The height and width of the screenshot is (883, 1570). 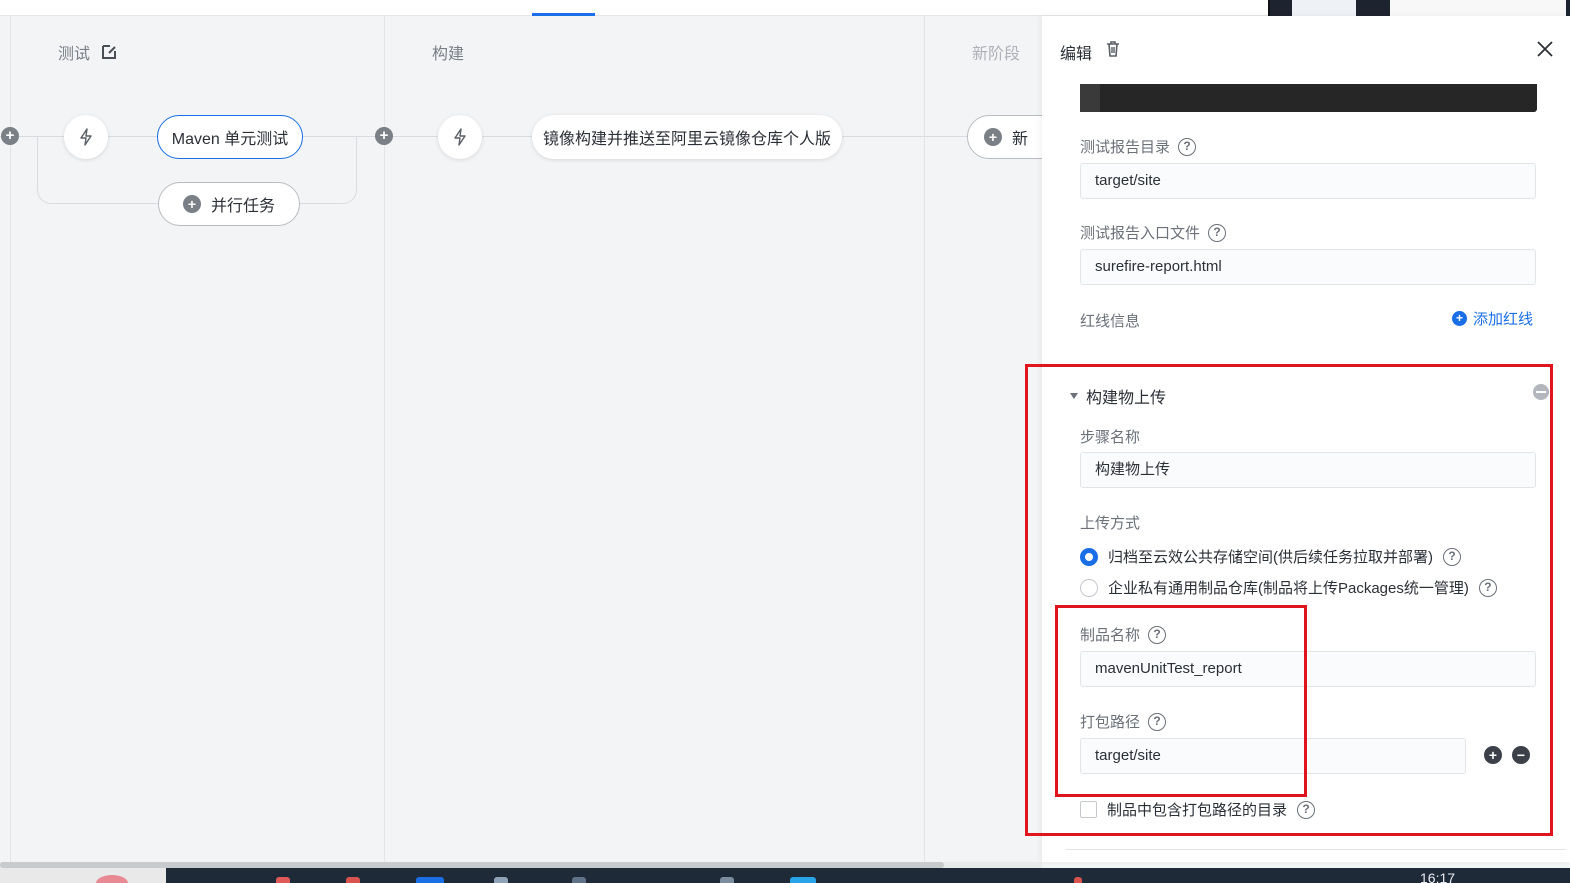 What do you see at coordinates (1110, 722) in the screenshot?
I see `label-text: 打包路径` at bounding box center [1110, 722].